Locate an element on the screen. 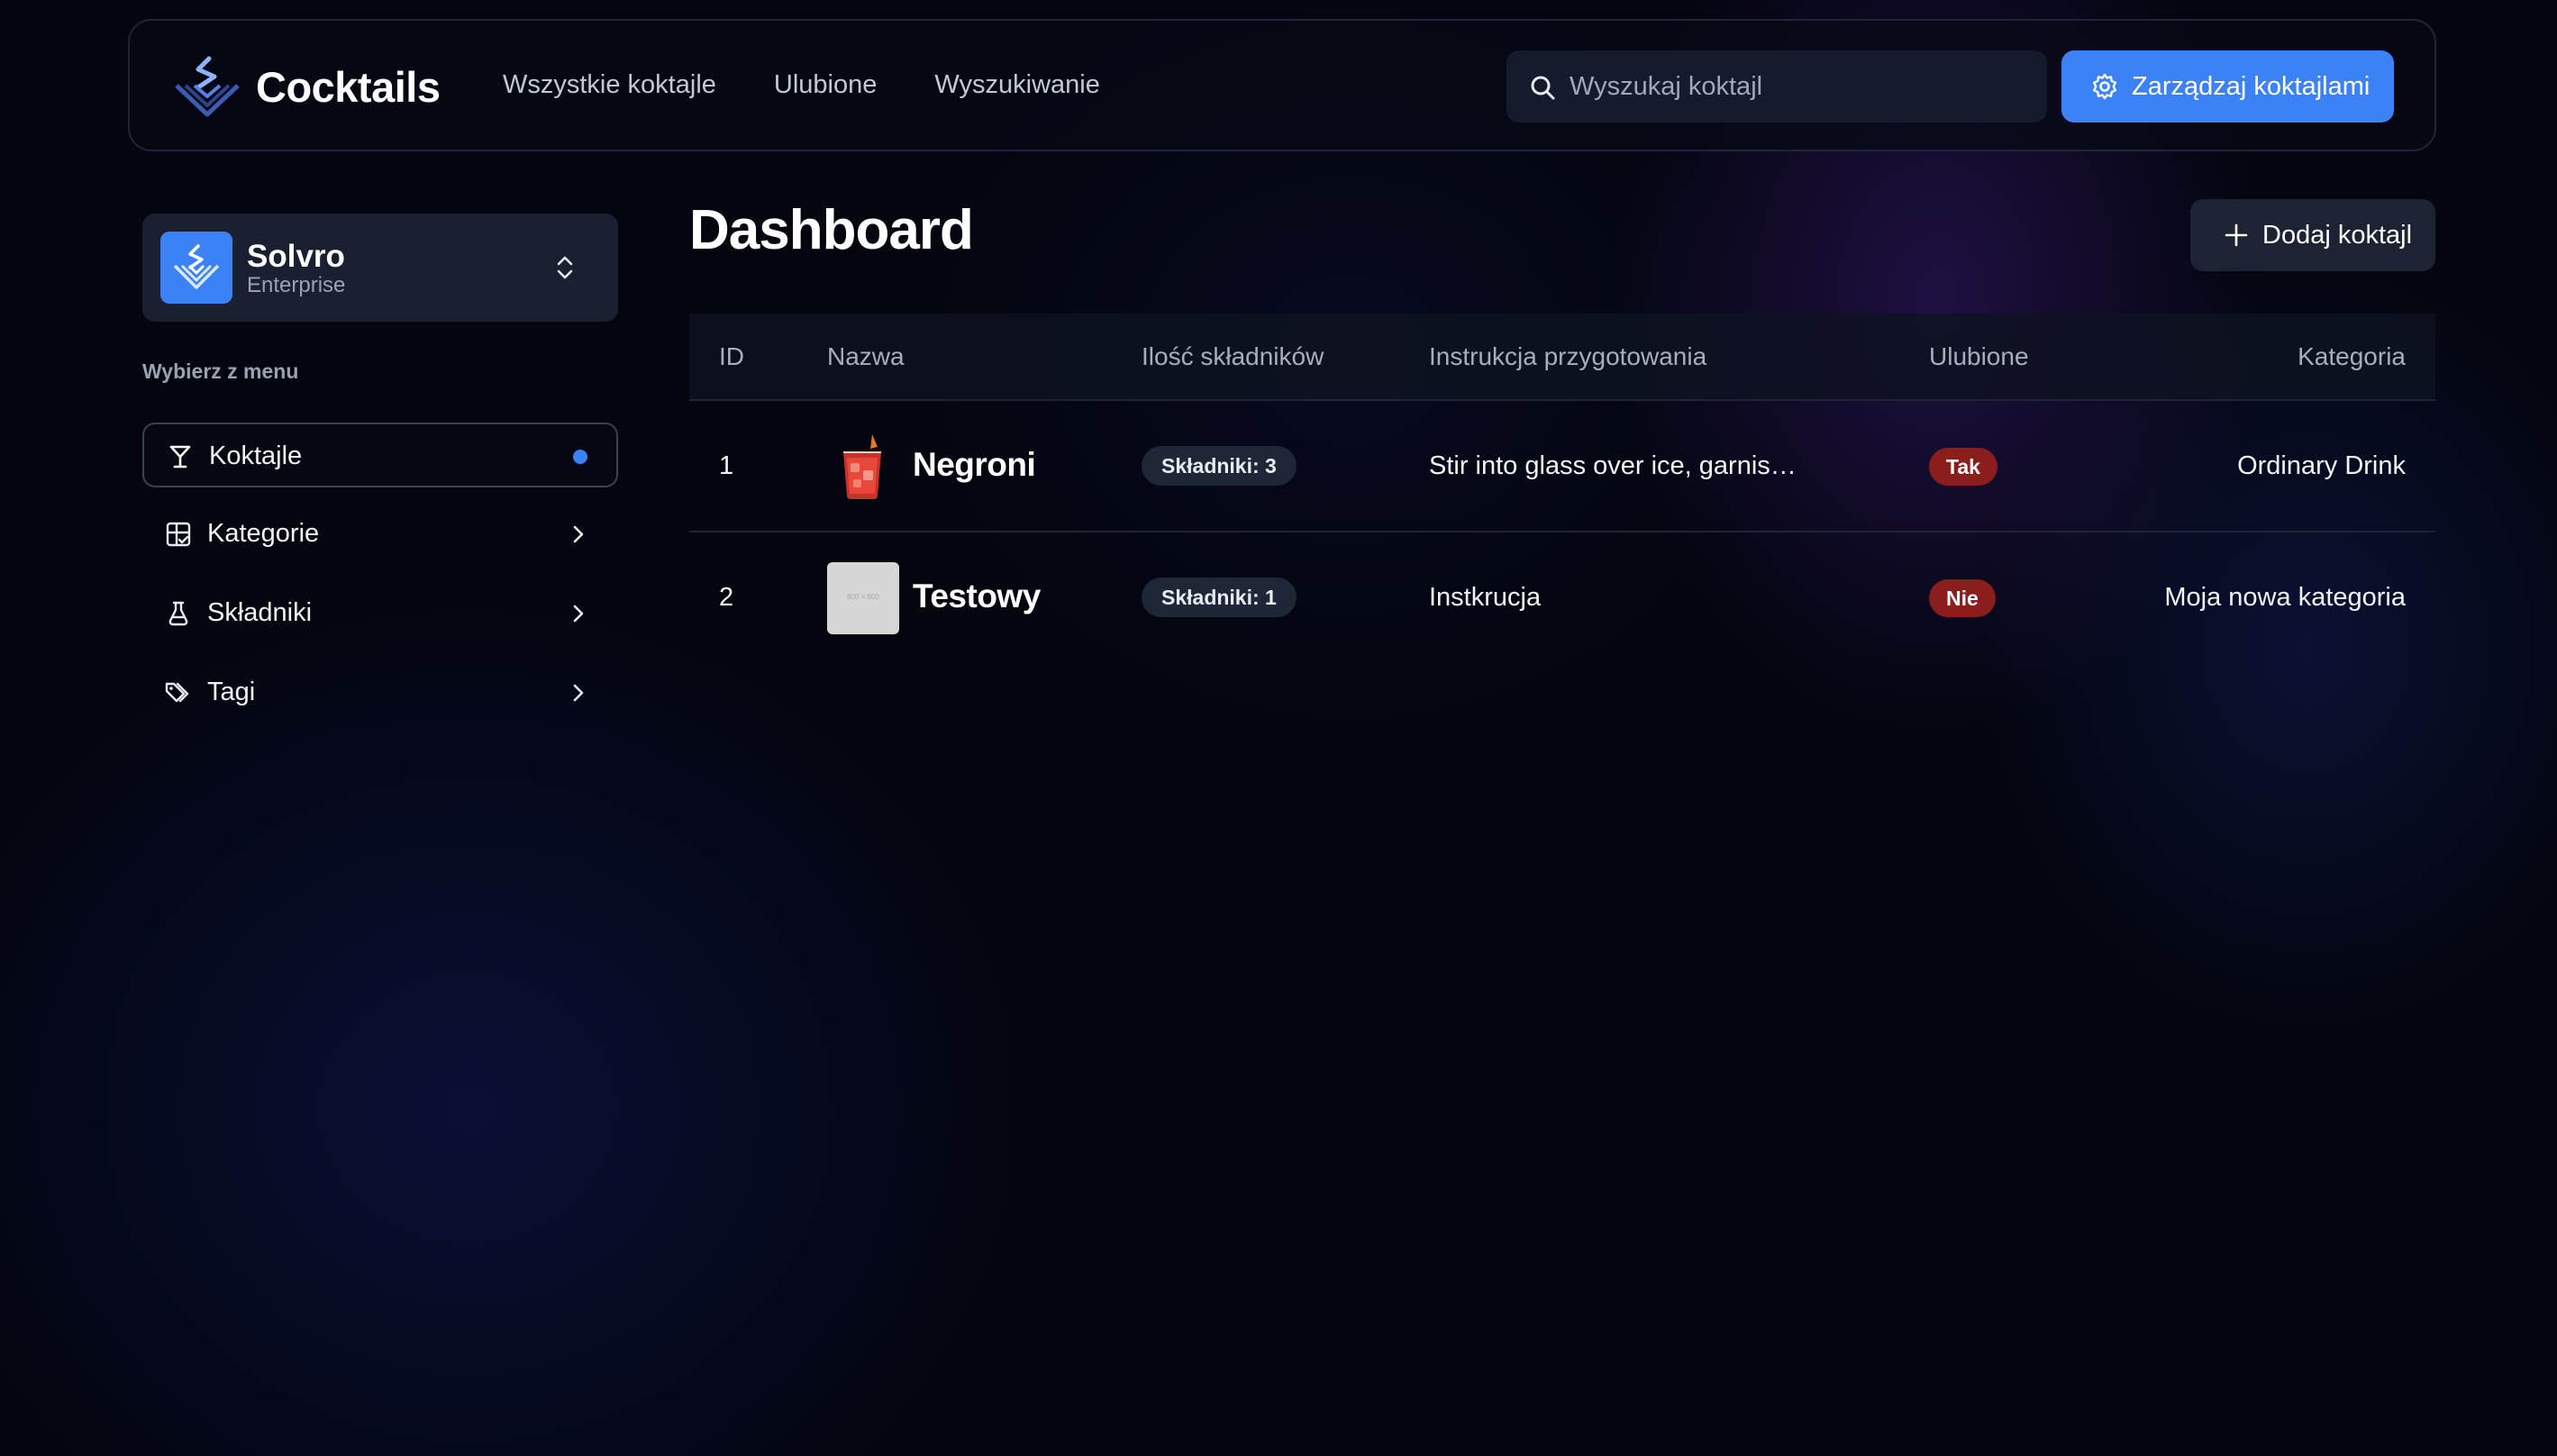 This screenshot has width=2557, height=1456. brand-name: Cocktails is located at coordinates (348, 86).